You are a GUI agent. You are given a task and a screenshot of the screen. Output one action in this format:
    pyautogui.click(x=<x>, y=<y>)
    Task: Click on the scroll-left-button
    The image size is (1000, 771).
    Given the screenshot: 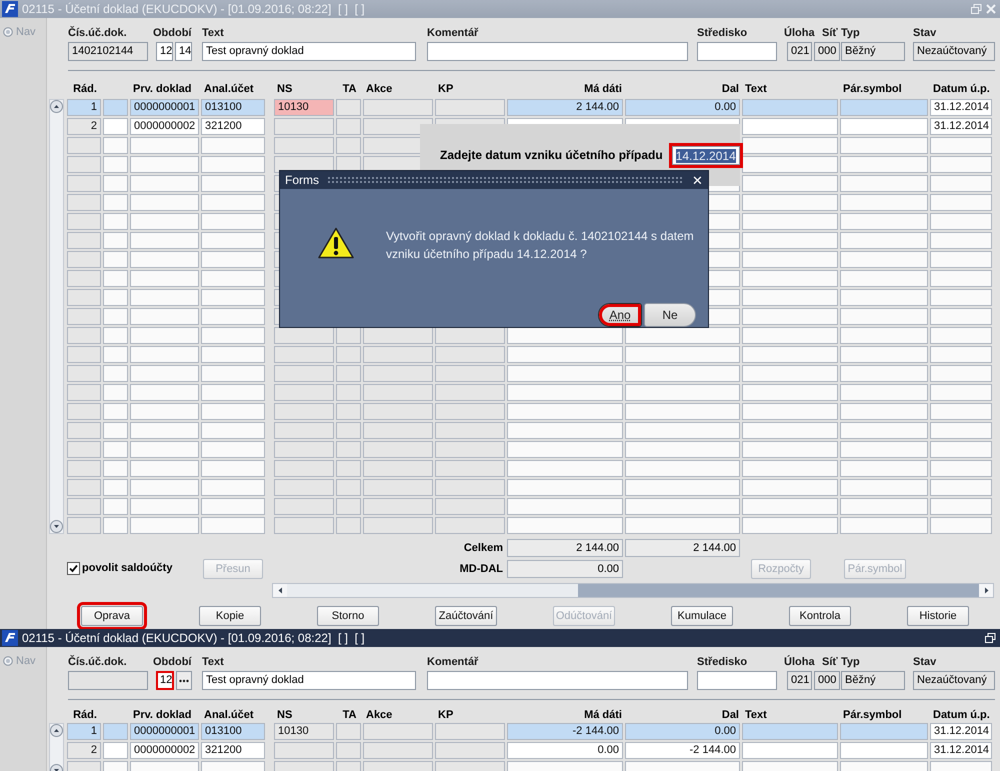 What is the action you would take?
    pyautogui.click(x=280, y=590)
    